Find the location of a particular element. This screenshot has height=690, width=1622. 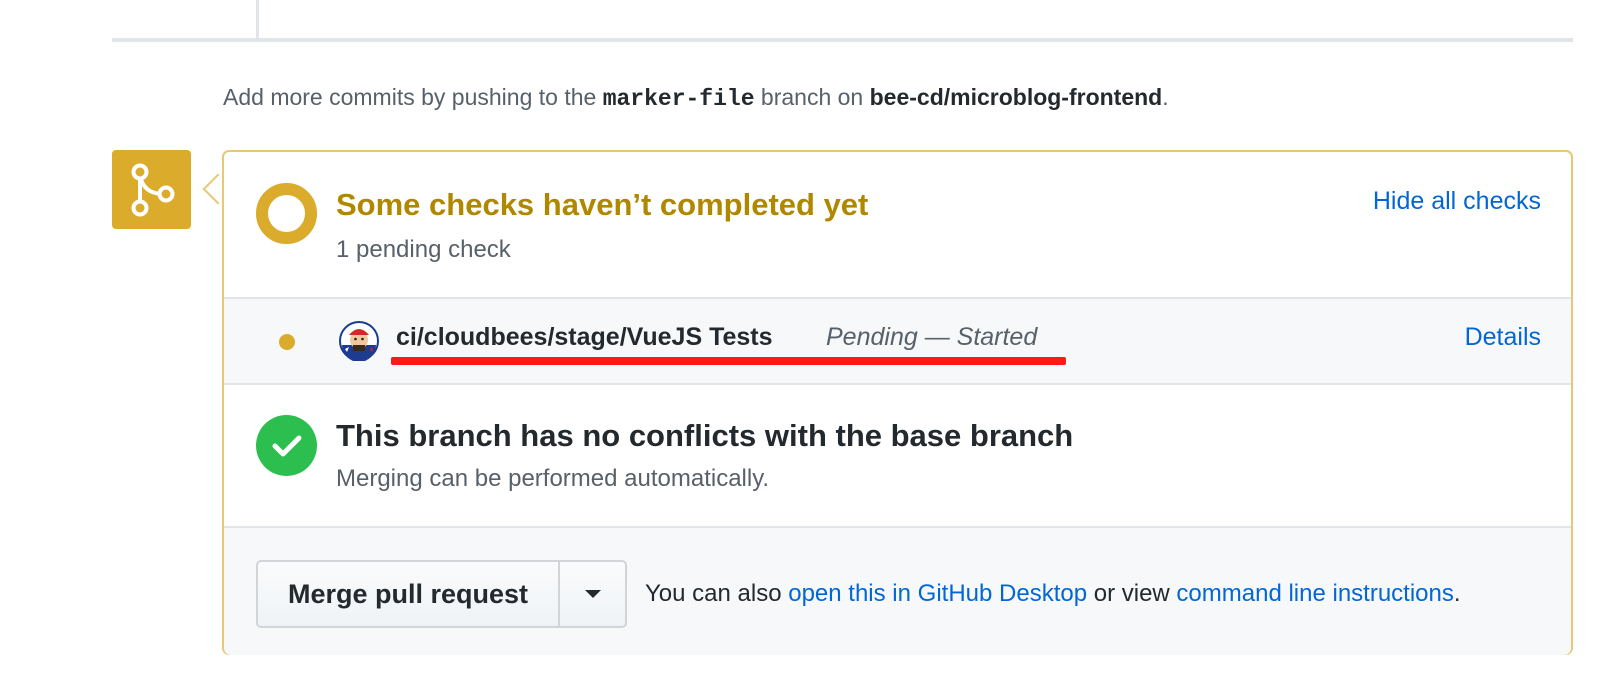

merge-icon is located at coordinates (151, 189).